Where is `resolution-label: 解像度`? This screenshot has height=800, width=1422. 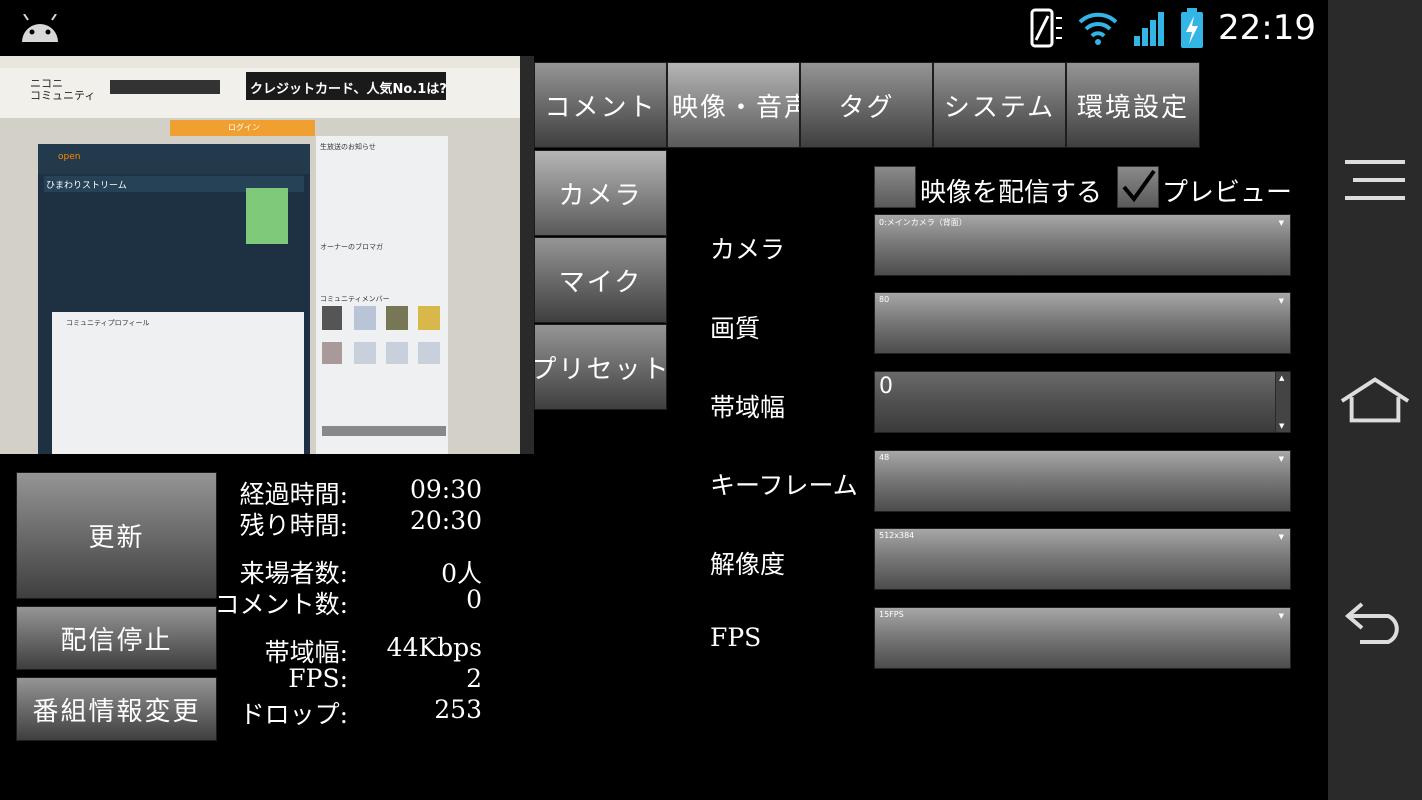
resolution-label: 解像度 is located at coordinates (748, 564).